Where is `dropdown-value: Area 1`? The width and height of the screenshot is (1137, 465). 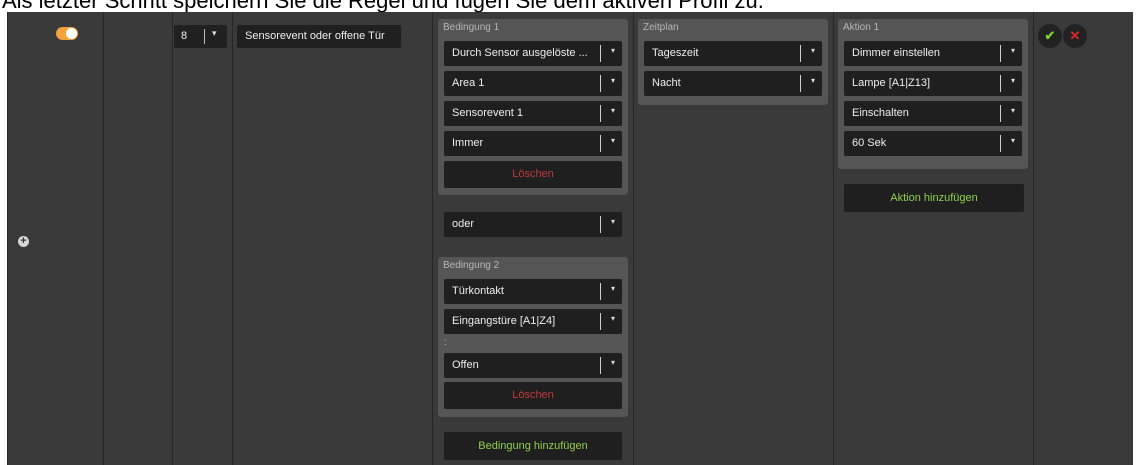 dropdown-value: Area 1 is located at coordinates (468, 83).